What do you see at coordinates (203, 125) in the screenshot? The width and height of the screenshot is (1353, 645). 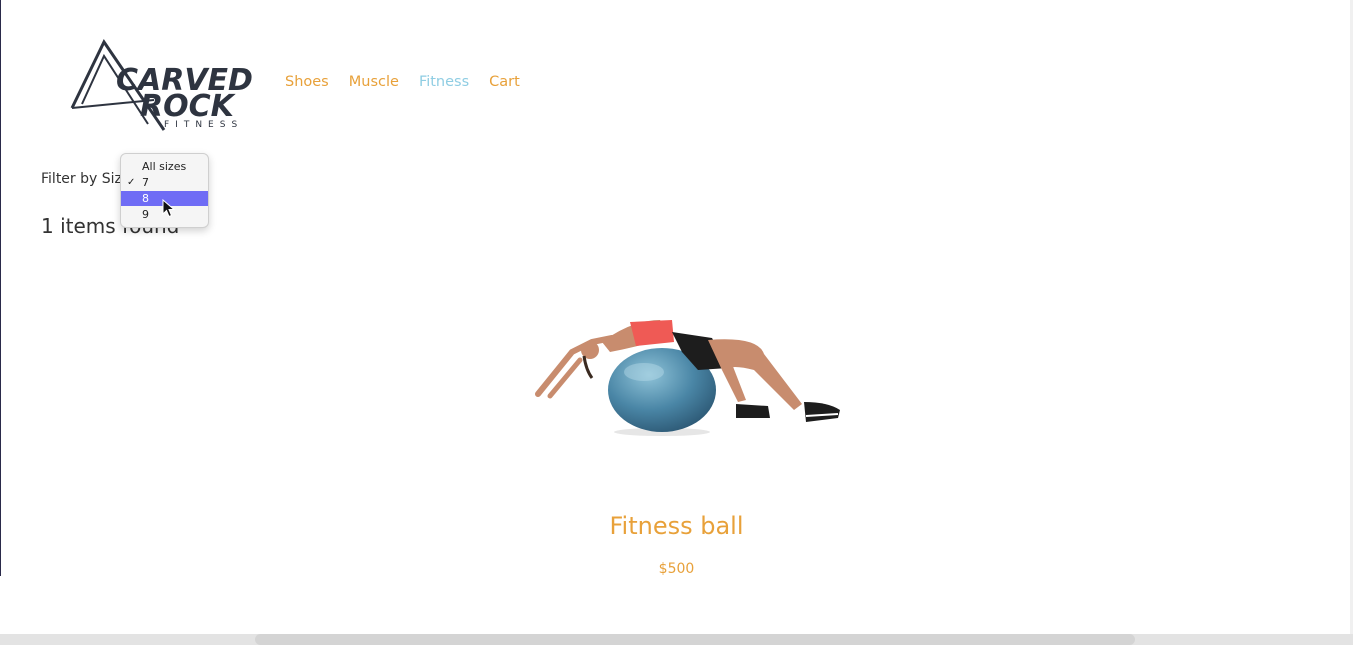 I see `logo-text-fitness: FITNESS` at bounding box center [203, 125].